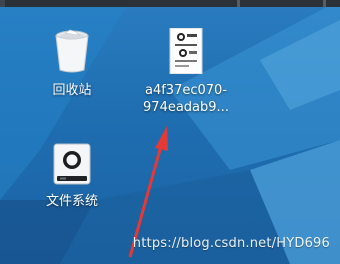 The height and width of the screenshot is (264, 340). I want to click on annotation-arrow, so click(148, 192).